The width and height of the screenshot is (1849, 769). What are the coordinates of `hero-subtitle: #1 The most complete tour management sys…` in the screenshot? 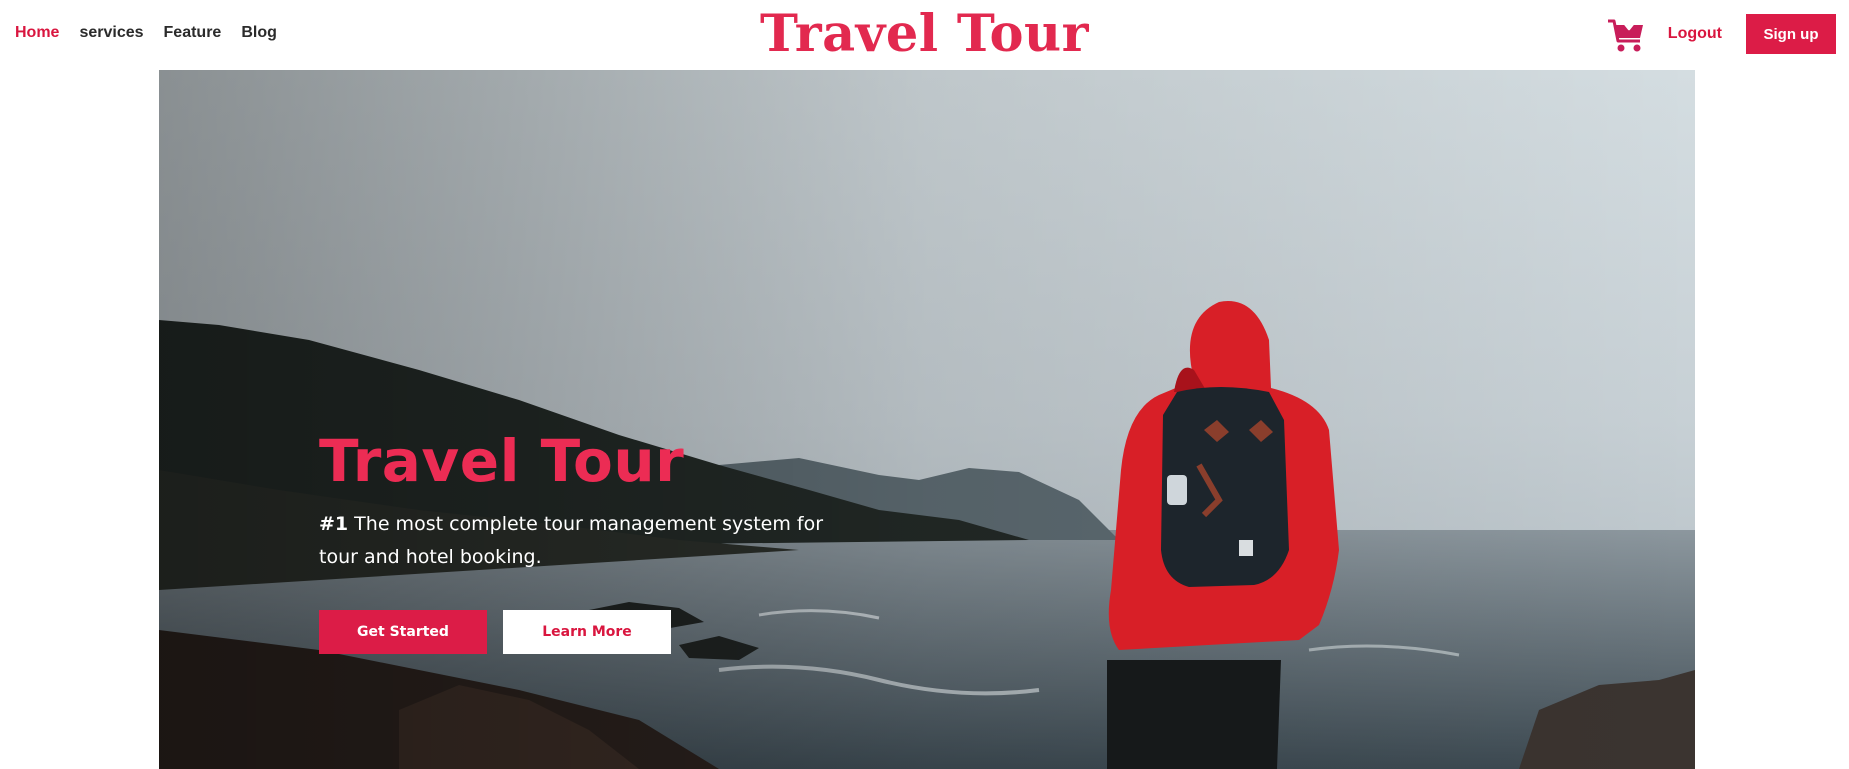 It's located at (589, 541).